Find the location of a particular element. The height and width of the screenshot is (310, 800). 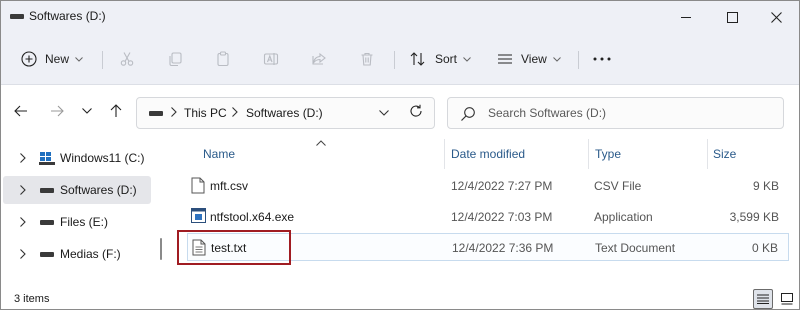

title-bar: Softwares (D:) is located at coordinates (400, 17).